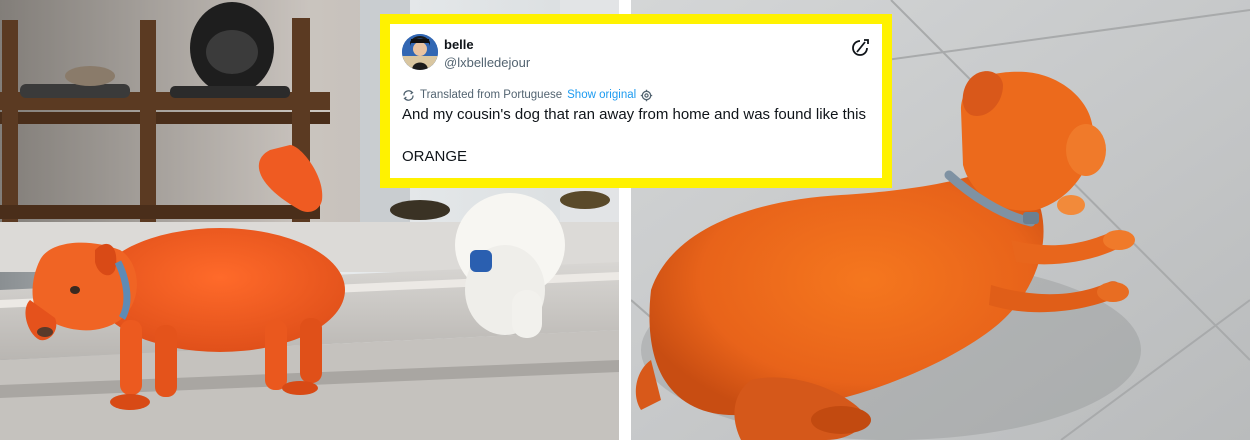 The width and height of the screenshot is (1250, 440). What do you see at coordinates (491, 95) in the screenshot?
I see `translated-from-label: Translated from Portuguese` at bounding box center [491, 95].